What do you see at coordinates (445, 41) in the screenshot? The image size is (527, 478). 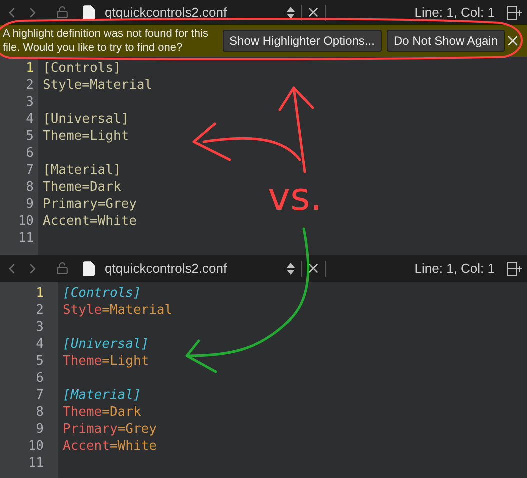 I see `info-bar-button: Do Not Show Again` at bounding box center [445, 41].